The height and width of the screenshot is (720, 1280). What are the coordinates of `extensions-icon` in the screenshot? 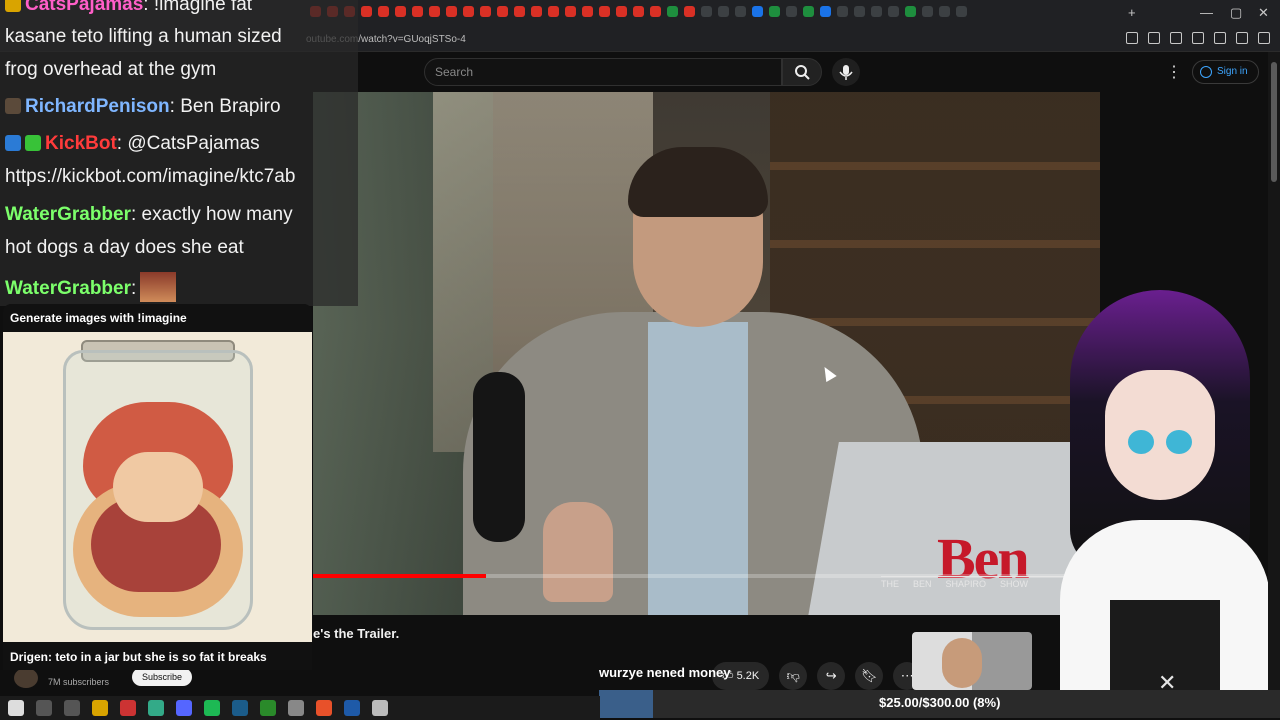 It's located at (1132, 38).